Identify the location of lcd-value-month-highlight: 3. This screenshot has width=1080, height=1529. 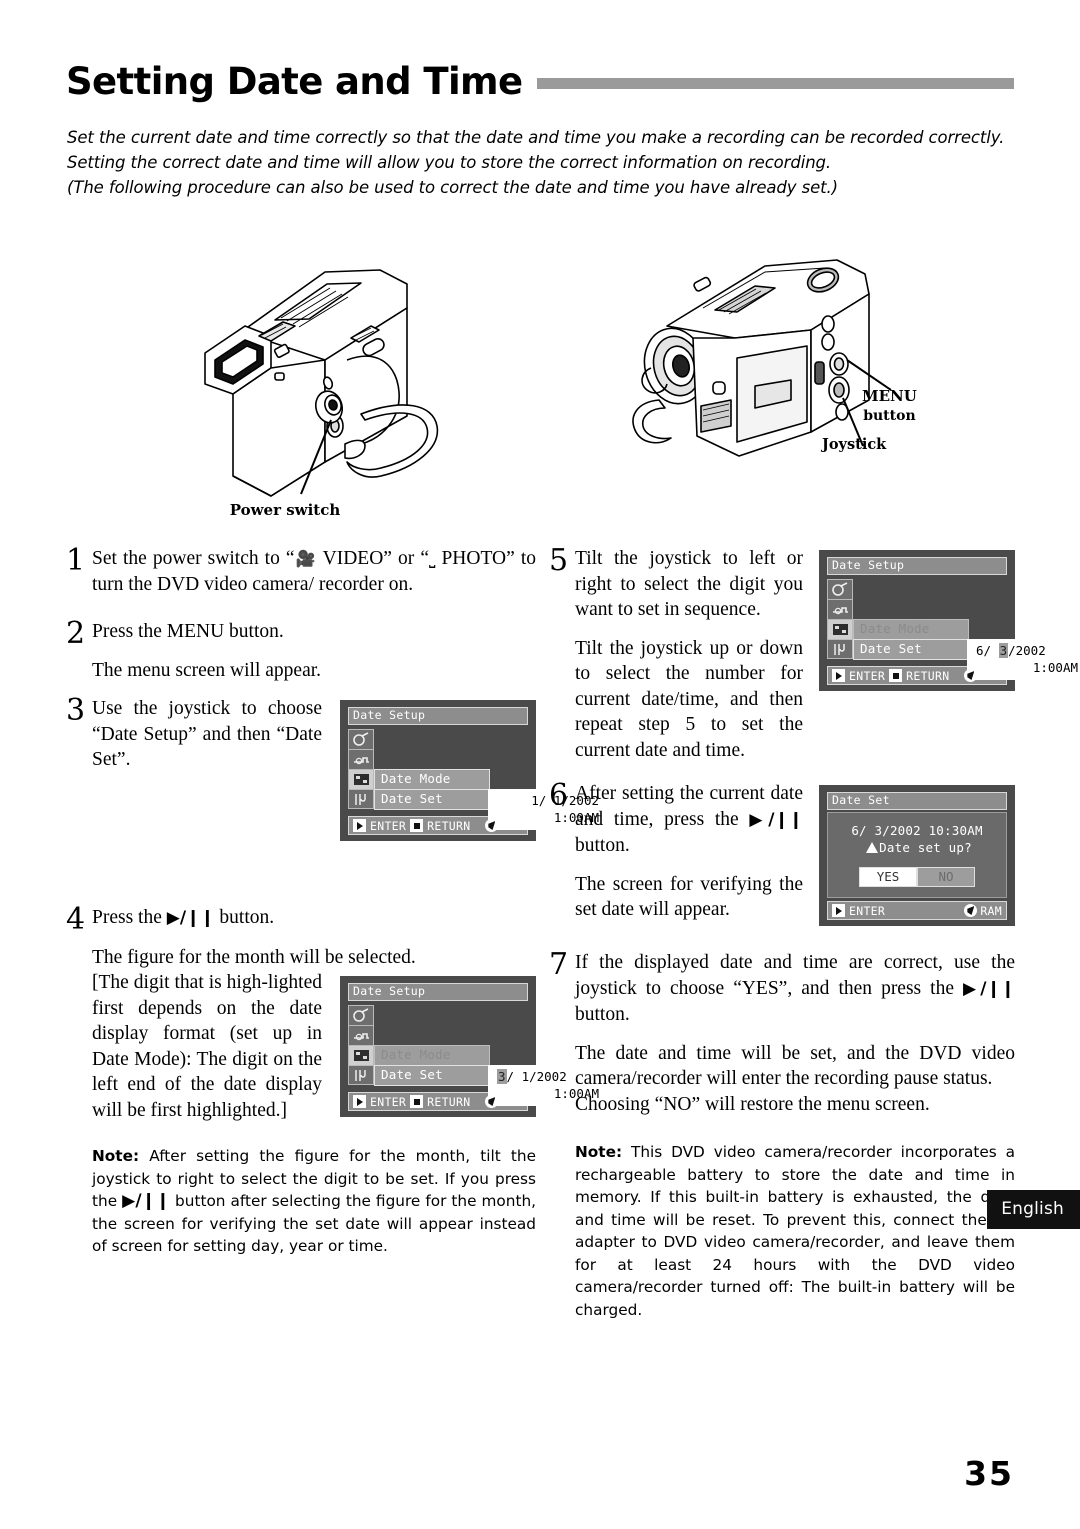
(502, 1076).